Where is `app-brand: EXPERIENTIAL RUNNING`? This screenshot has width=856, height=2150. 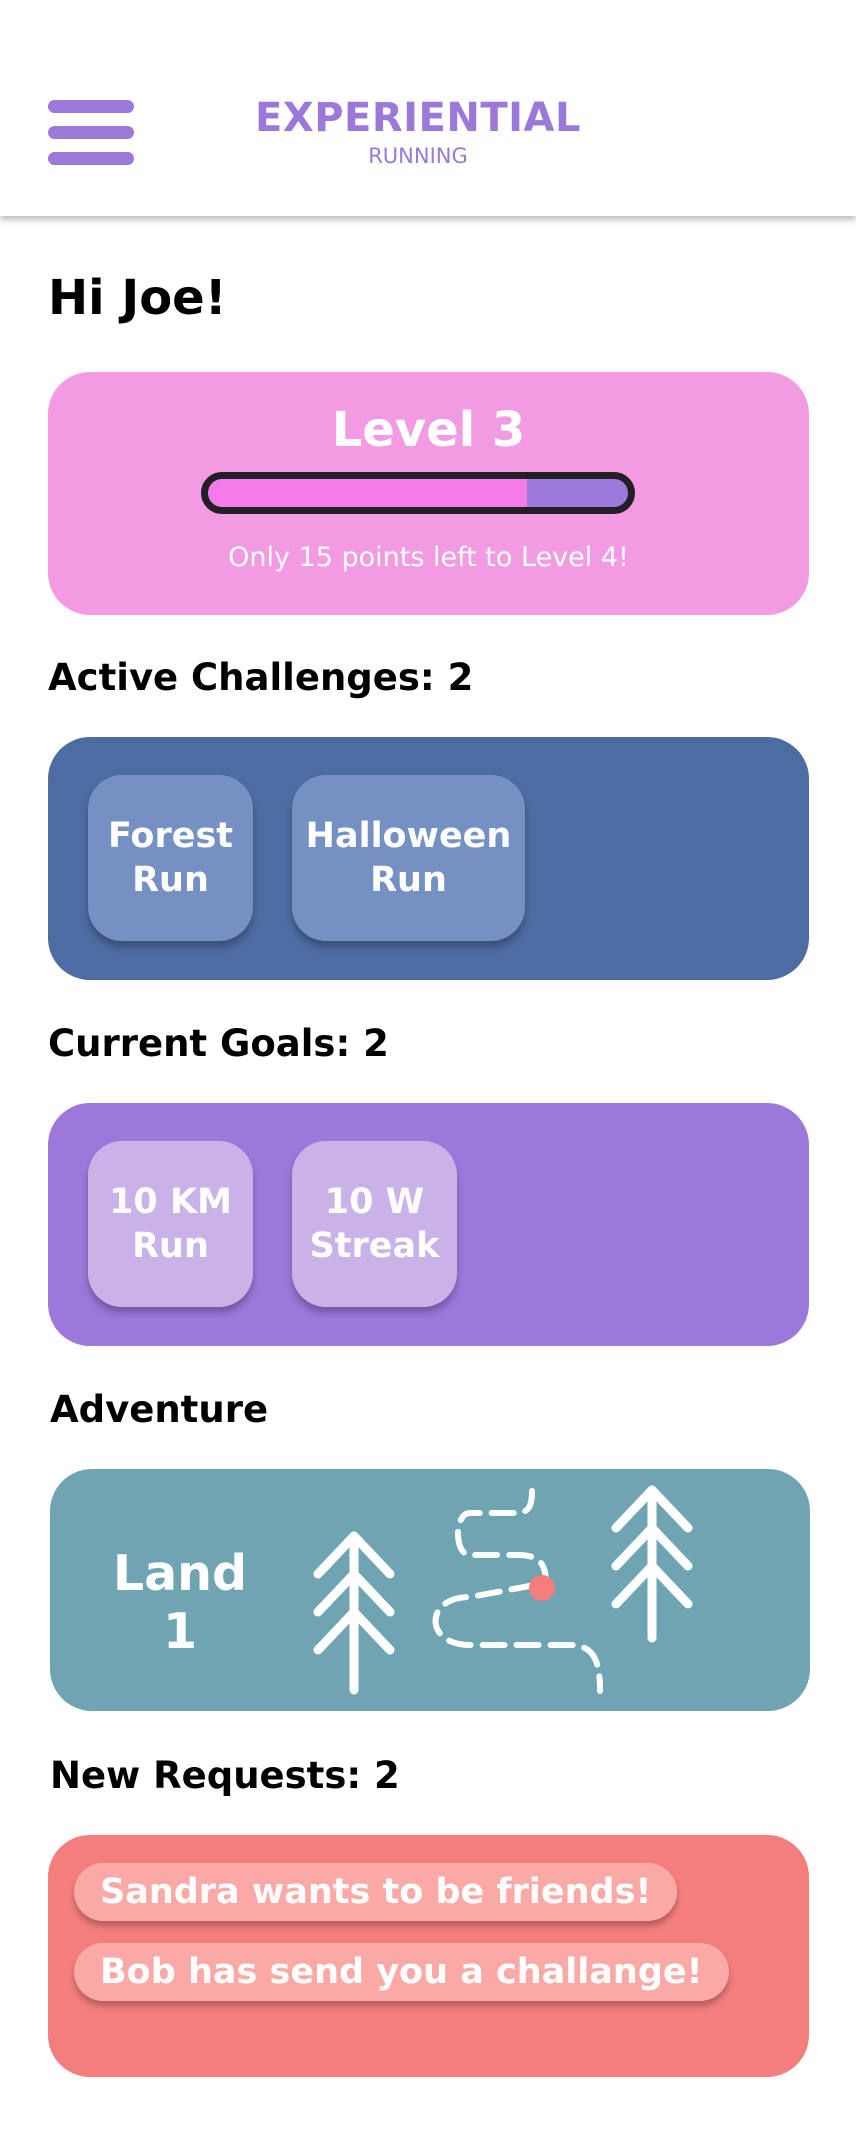
app-brand: EXPERIENTIAL RUNNING is located at coordinates (418, 133).